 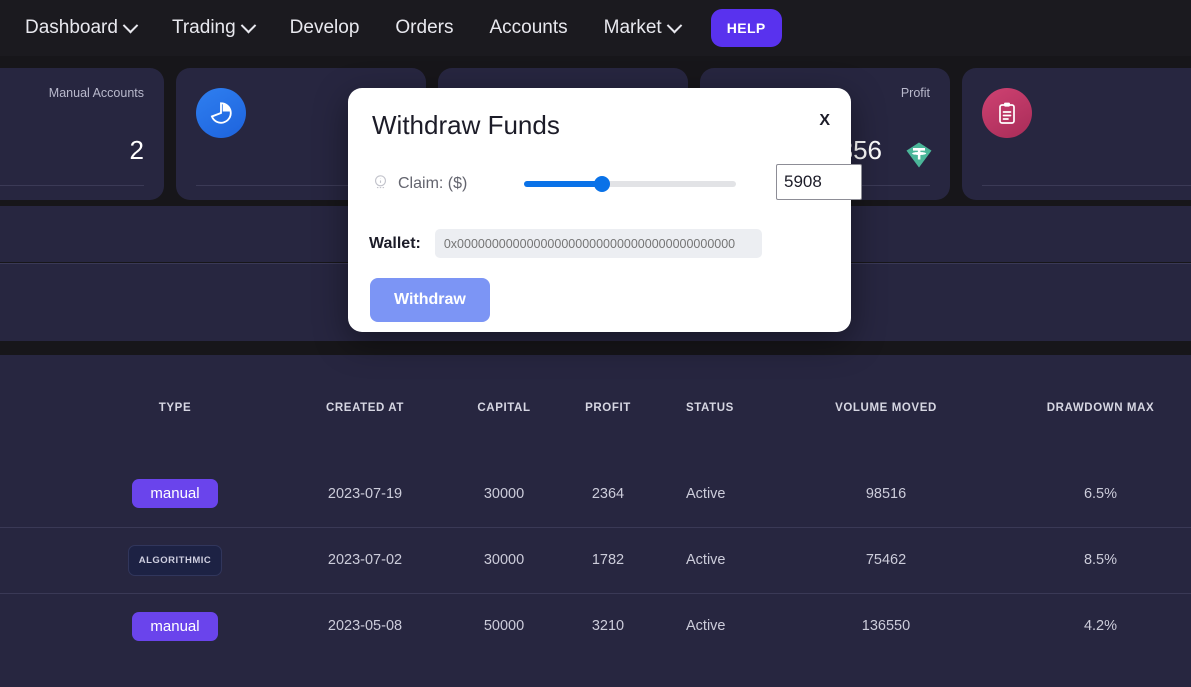 I want to click on cell-volume-moved: 75462, so click(x=886, y=559).